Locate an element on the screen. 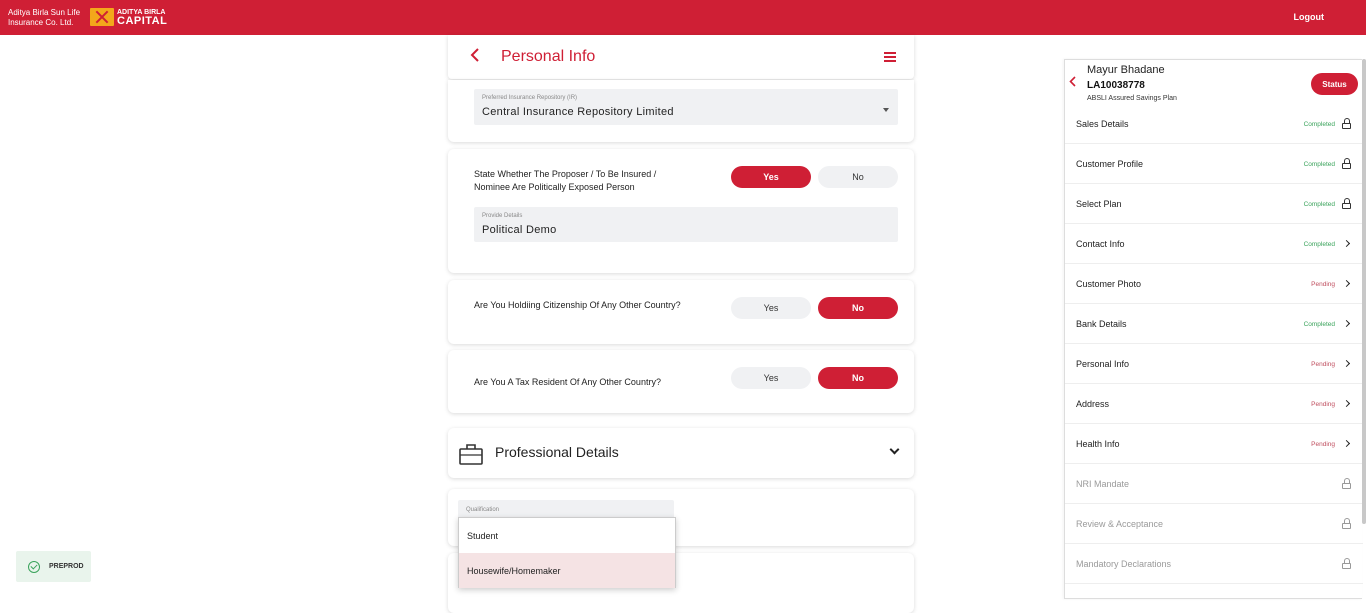 This screenshot has height=613, width=1366. dropdown-option: Housewife/Homemaker is located at coordinates (567, 570).